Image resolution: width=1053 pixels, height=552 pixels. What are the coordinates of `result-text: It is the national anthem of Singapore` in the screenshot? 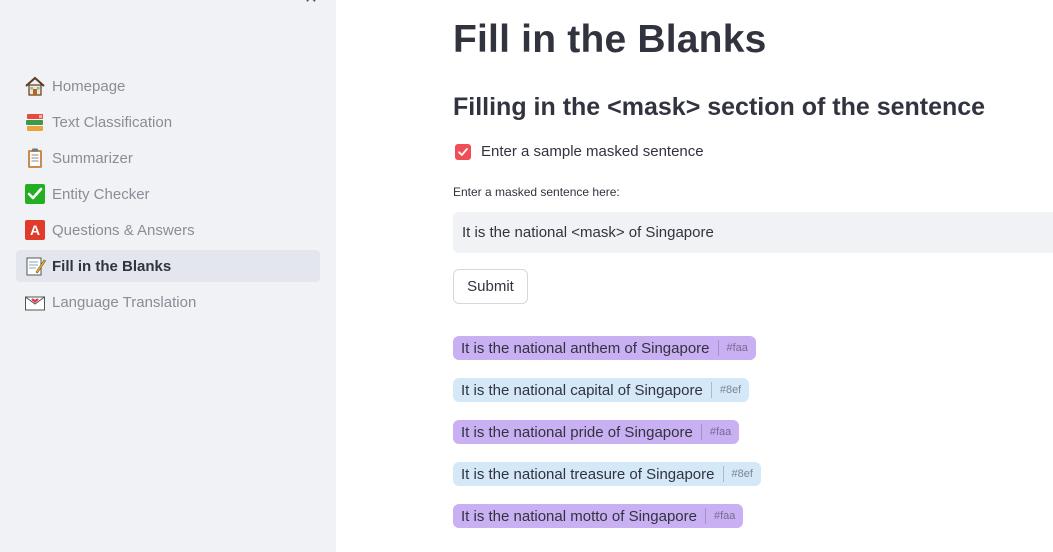 It's located at (585, 348).